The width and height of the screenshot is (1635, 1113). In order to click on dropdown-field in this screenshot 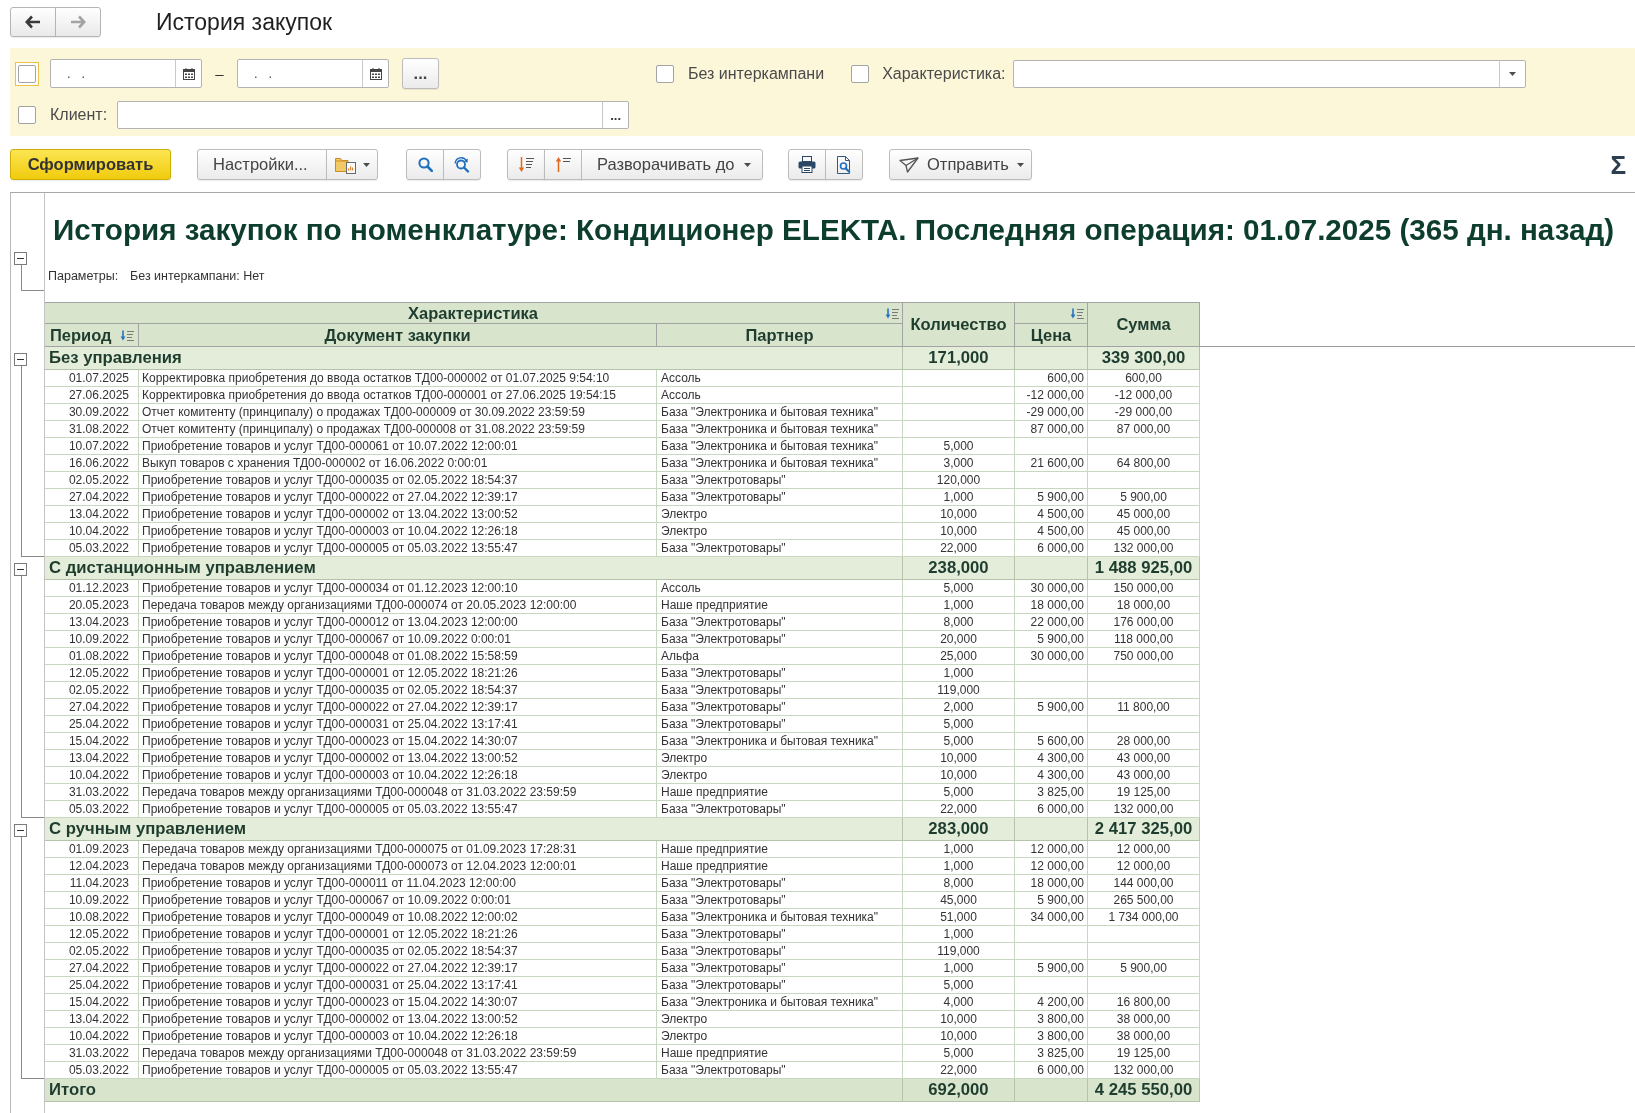, I will do `click(1269, 73)`.